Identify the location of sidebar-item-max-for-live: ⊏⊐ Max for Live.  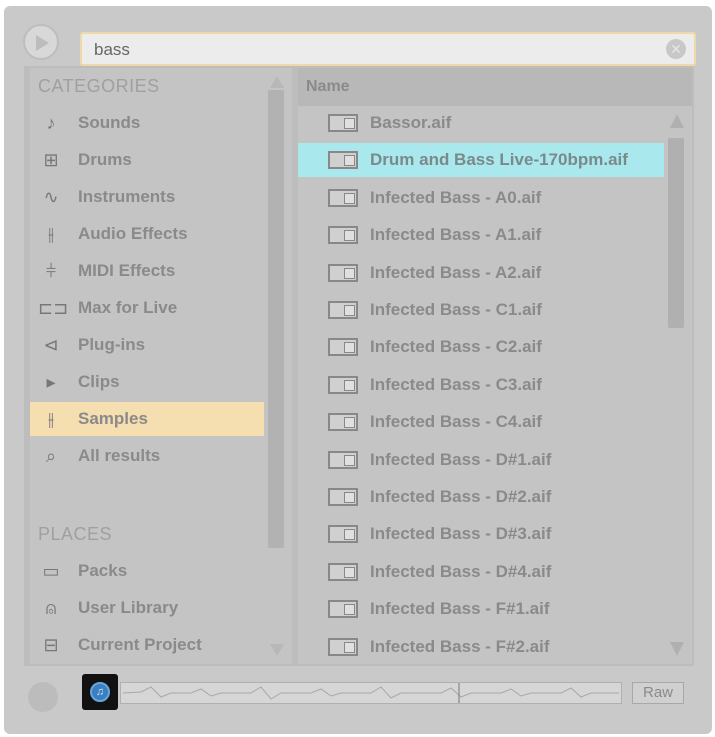
(147, 308).